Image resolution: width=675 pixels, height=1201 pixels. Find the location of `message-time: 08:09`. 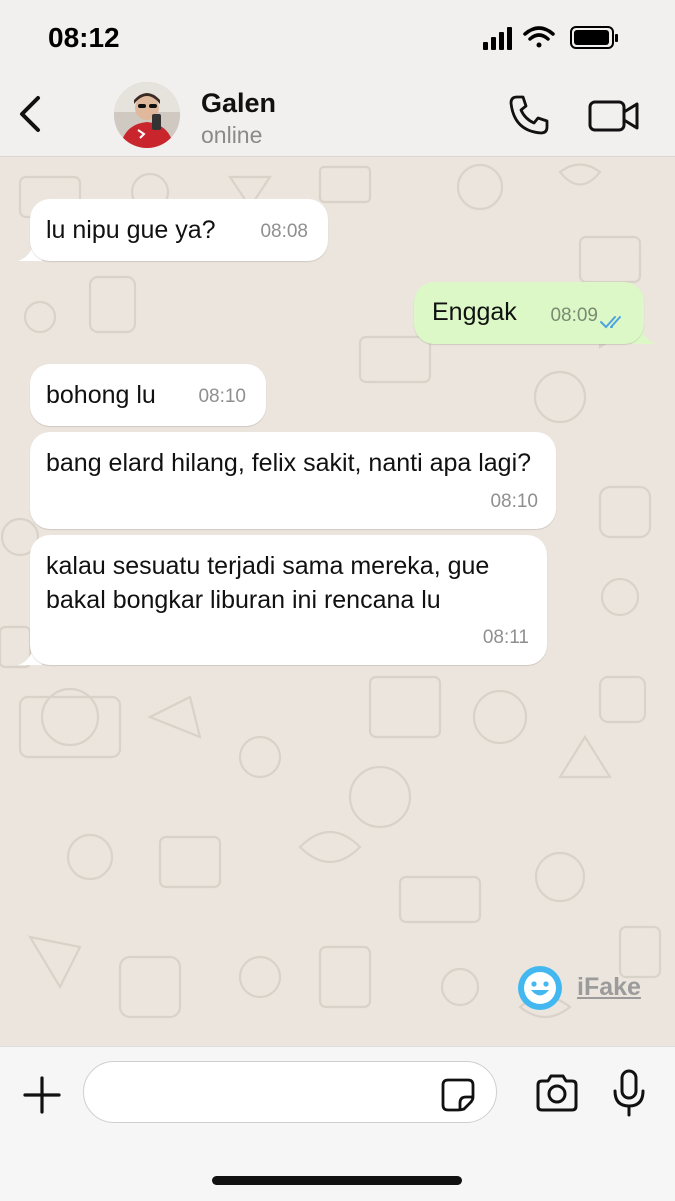

message-time: 08:09 is located at coordinates (574, 315).